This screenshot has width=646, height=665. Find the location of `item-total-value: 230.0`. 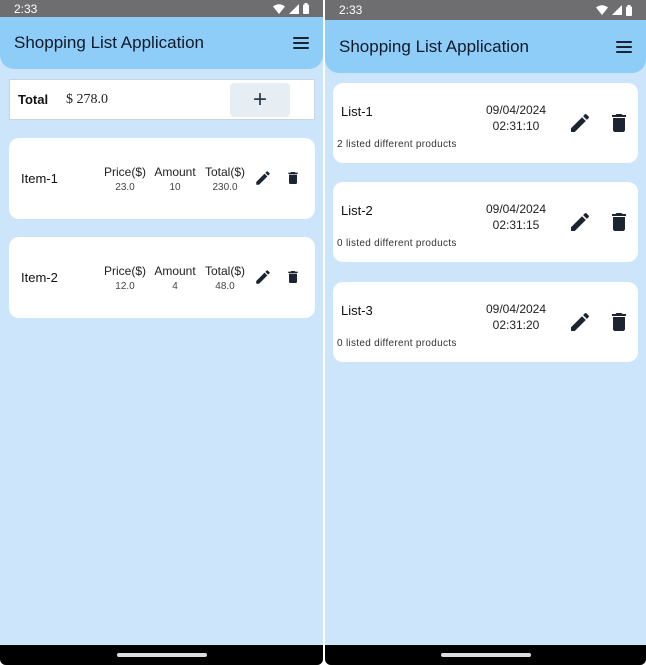

item-total-value: 230.0 is located at coordinates (225, 187).